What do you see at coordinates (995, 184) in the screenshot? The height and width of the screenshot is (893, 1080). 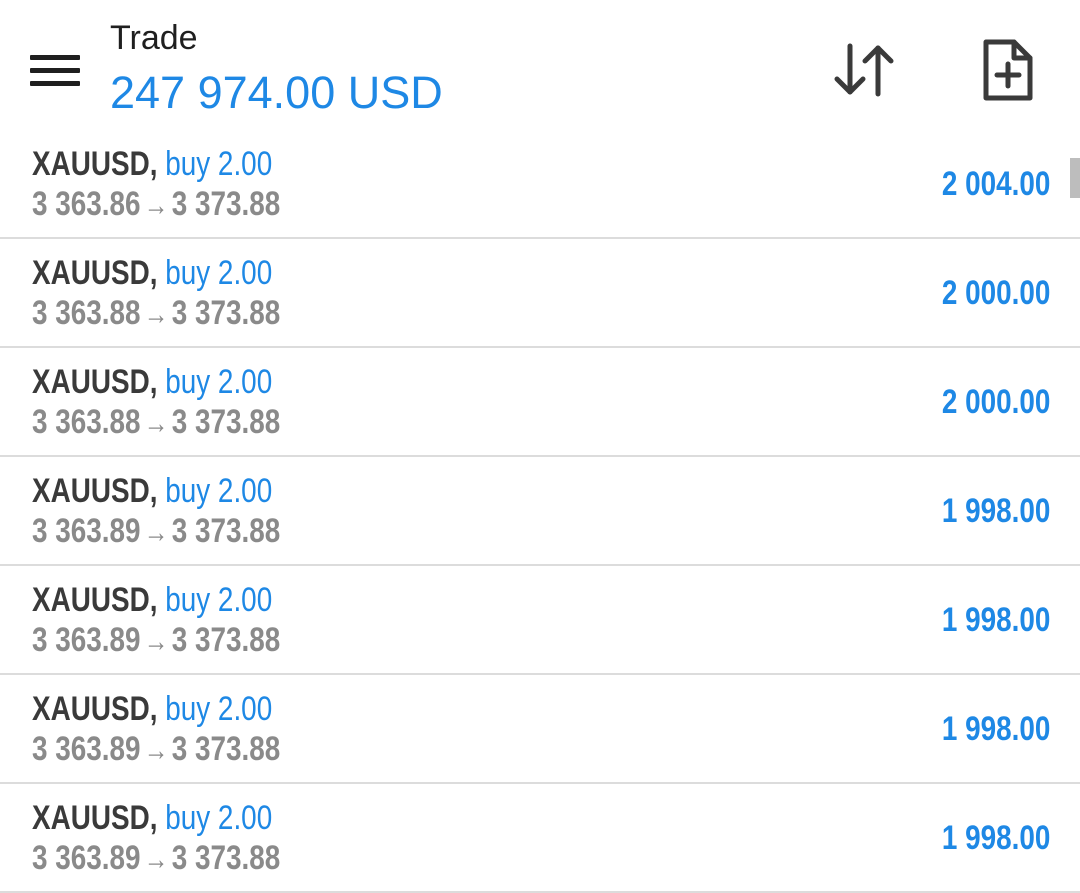 I see `trade-profit: 2 004.00` at bounding box center [995, 184].